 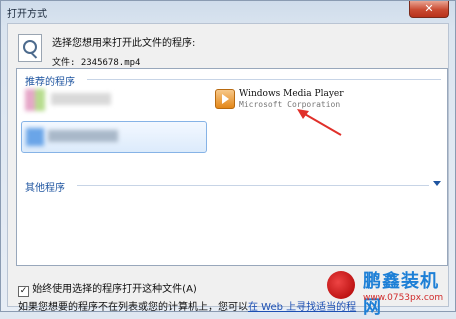 I want to click on watermark: 鹏鑫装机网 www.0753px.com, so click(x=387, y=292).